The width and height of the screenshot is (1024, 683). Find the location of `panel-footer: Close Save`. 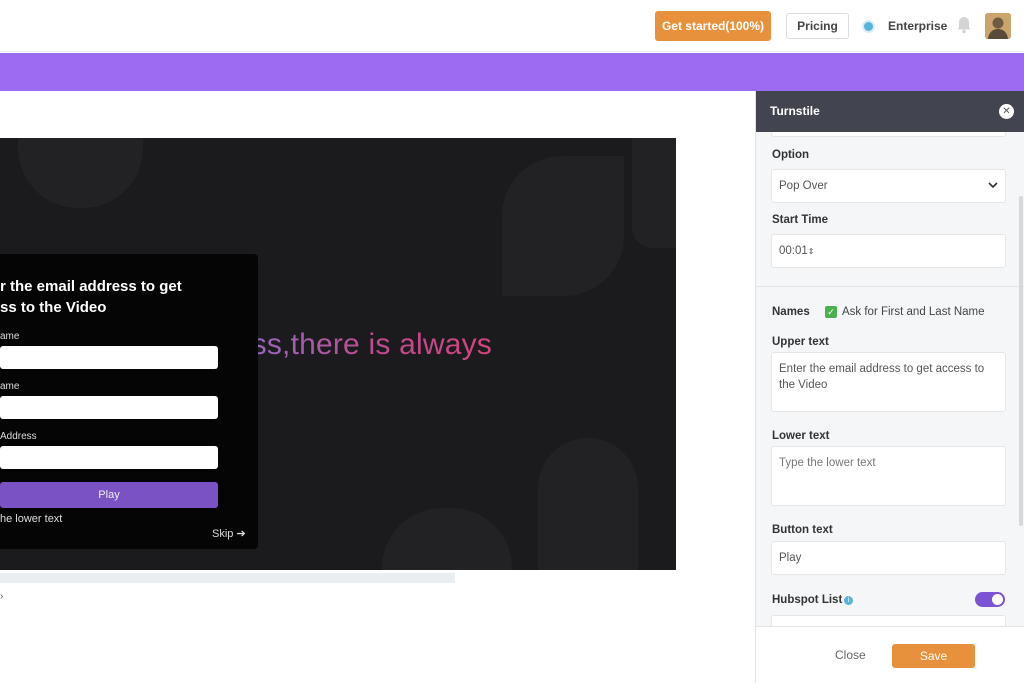

panel-footer: Close Save is located at coordinates (890, 654).